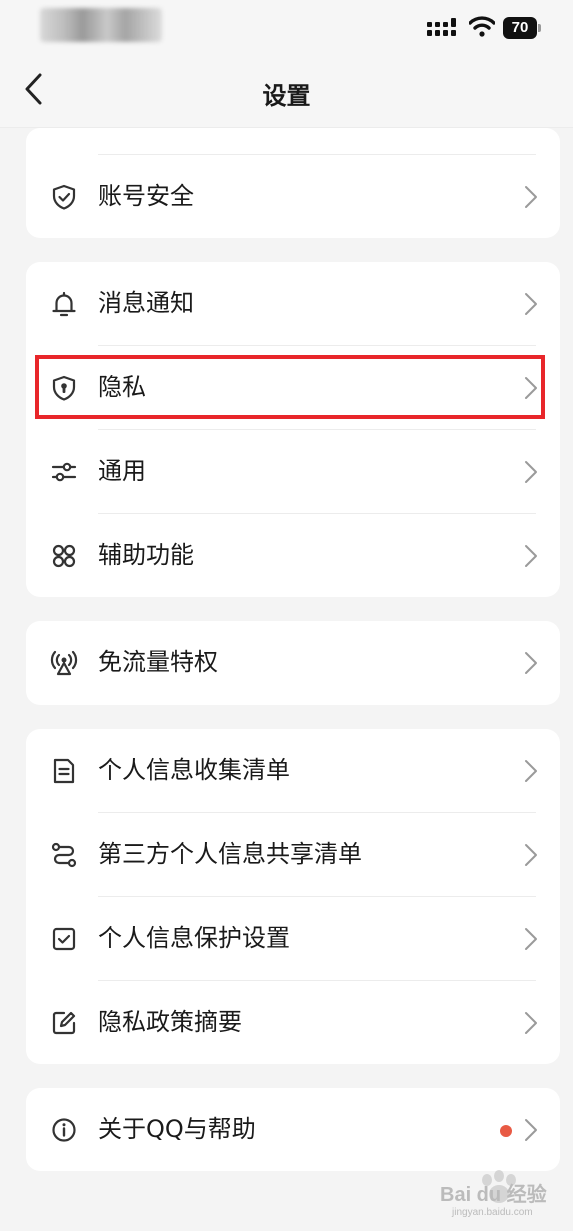 This screenshot has width=573, height=1231. What do you see at coordinates (293, 303) in the screenshot?
I see `row-notifications: 消息通知` at bounding box center [293, 303].